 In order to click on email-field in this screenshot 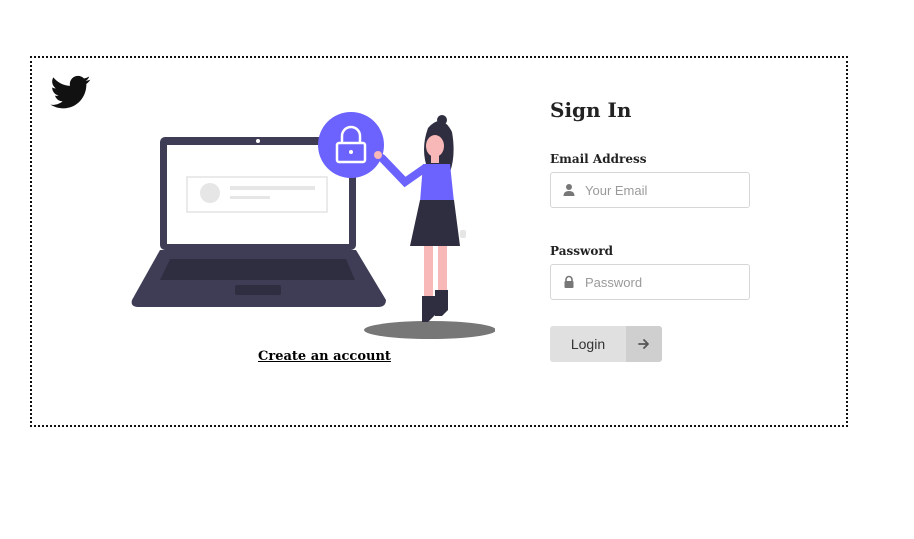, I will do `click(665, 190)`.